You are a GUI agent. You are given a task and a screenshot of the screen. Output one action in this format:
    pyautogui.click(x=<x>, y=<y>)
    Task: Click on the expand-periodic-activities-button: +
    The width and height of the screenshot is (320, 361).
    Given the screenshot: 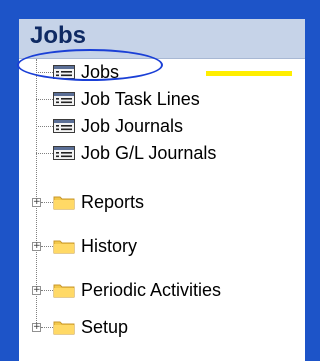 What is the action you would take?
    pyautogui.click(x=36, y=290)
    